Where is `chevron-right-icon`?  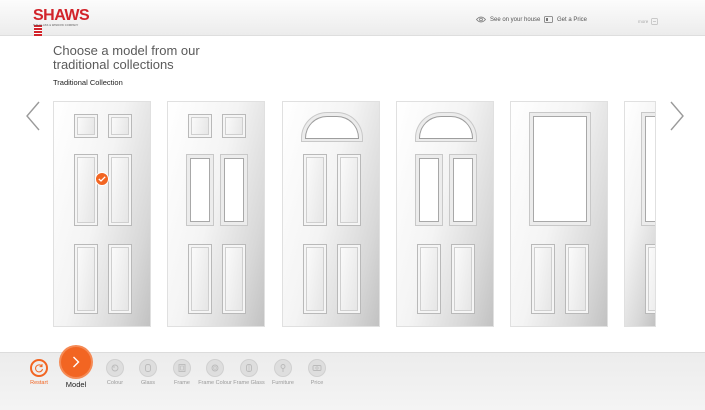 chevron-right-icon is located at coordinates (76, 362).